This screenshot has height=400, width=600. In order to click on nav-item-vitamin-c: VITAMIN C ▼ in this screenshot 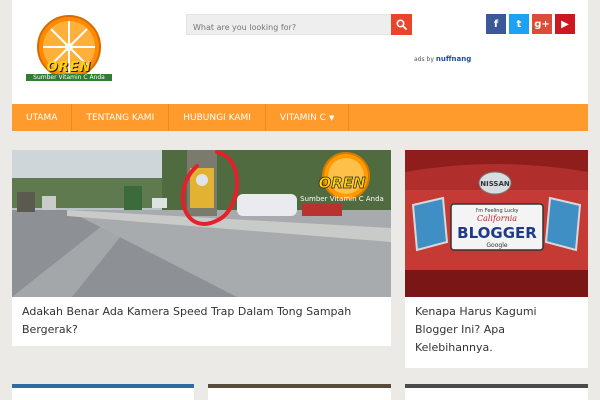, I will do `click(308, 117)`.